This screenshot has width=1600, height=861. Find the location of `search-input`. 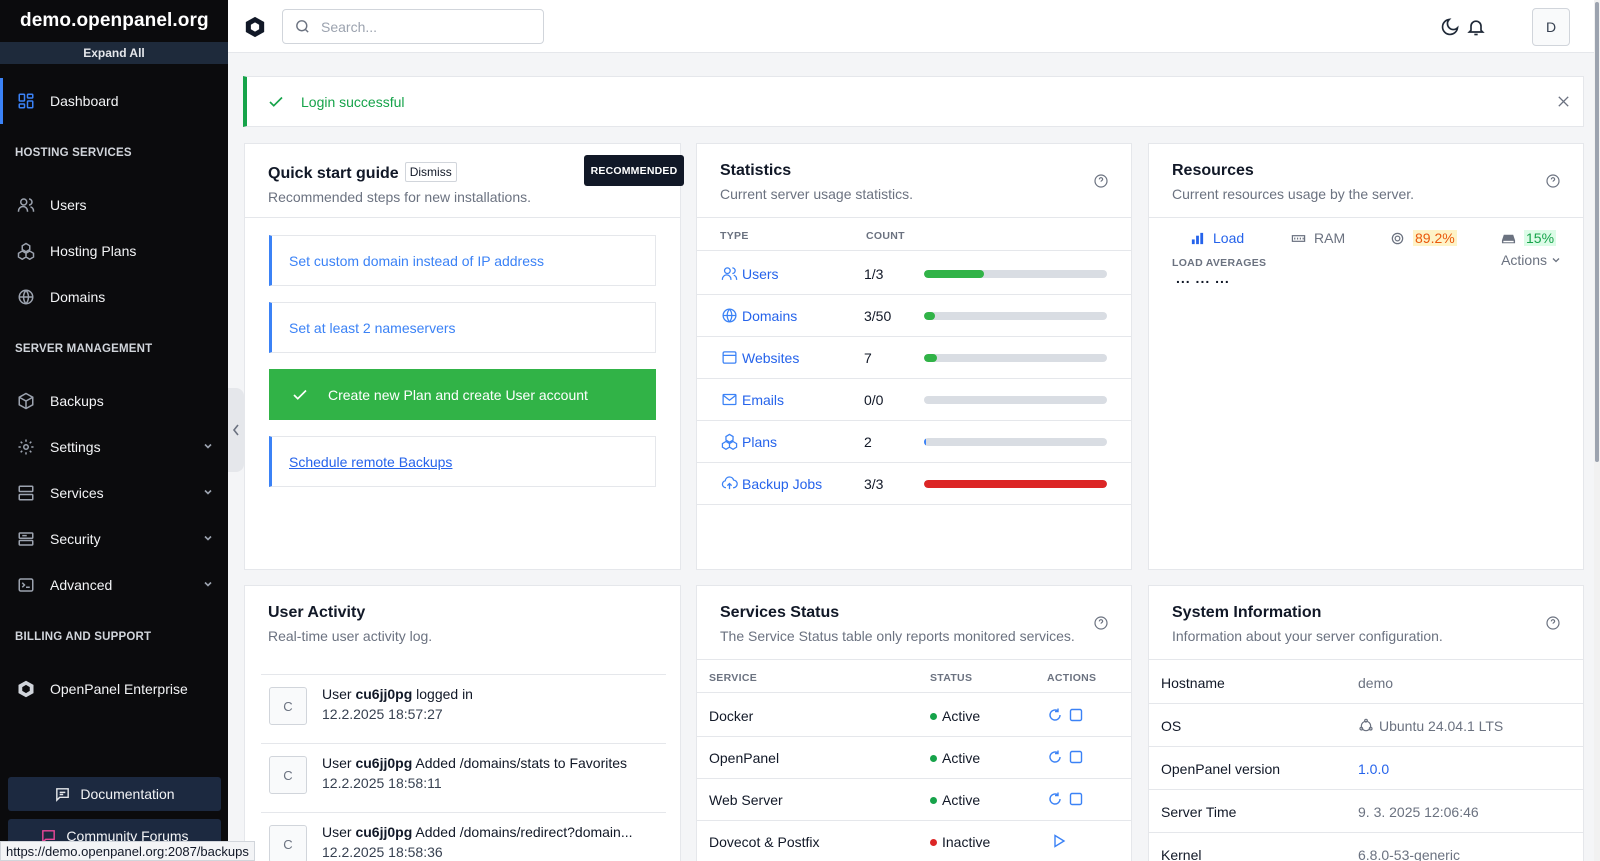

search-input is located at coordinates (421, 26).